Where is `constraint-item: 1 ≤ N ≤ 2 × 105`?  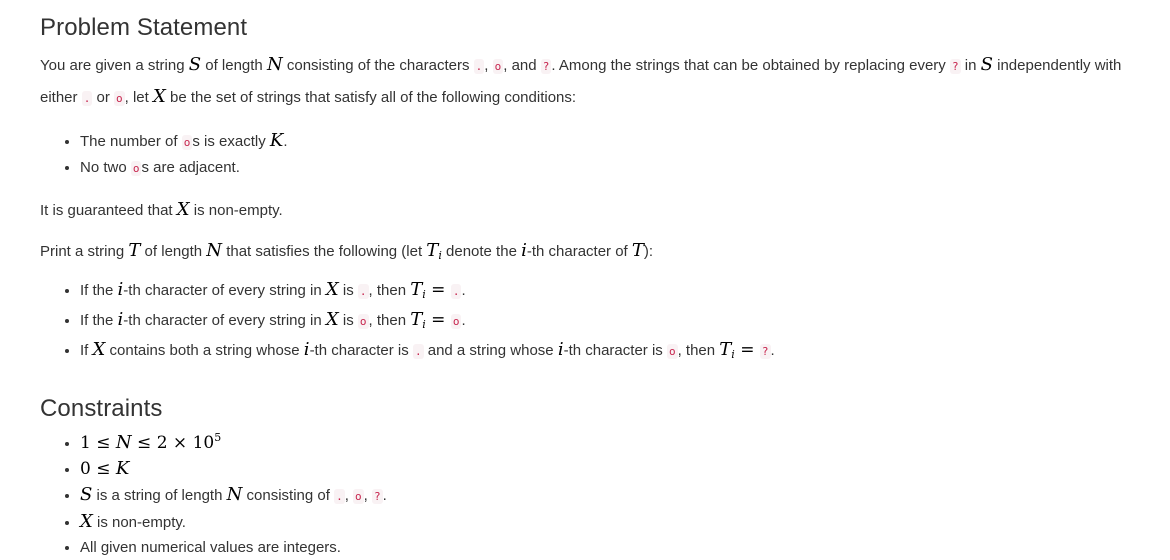 constraint-item: 1 ≤ N ≤ 2 × 105 is located at coordinates (610, 440).